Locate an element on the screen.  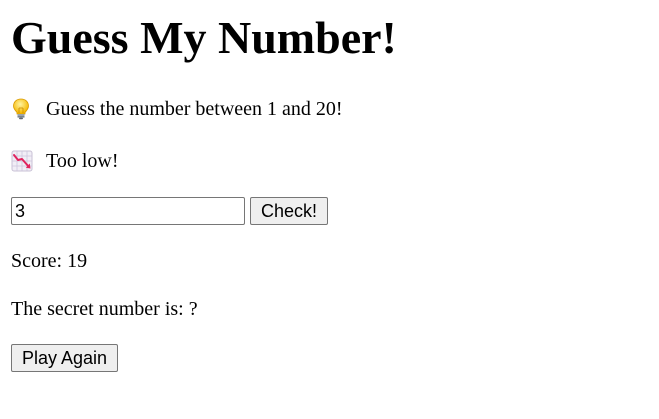
guess-input is located at coordinates (128, 211).